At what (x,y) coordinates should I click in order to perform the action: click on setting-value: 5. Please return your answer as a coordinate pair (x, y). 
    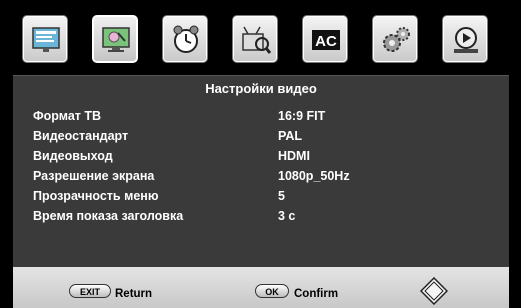
    Looking at the image, I should click on (281, 196).